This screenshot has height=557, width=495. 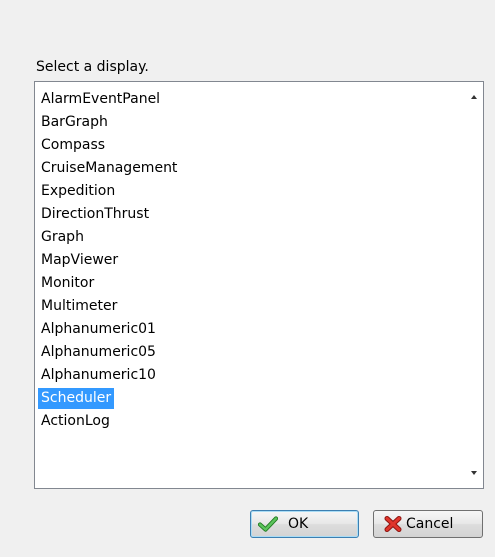 I want to click on list-item-label: DirectionThrust, so click(x=95, y=214).